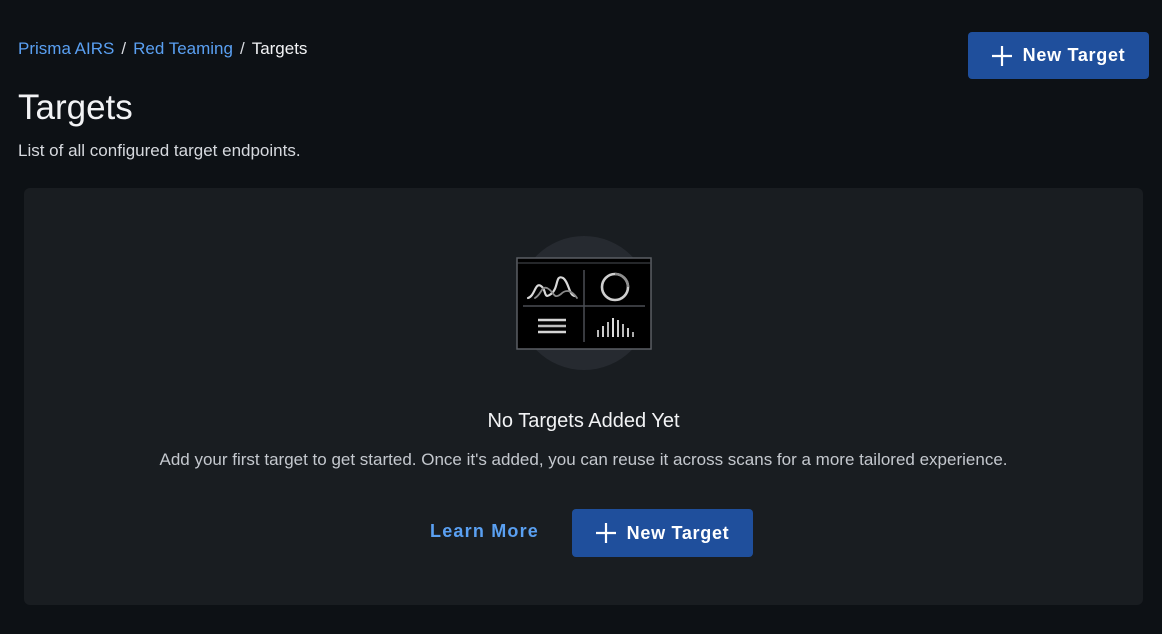  What do you see at coordinates (183, 48) in the screenshot?
I see `breadcrumb-red-teaming-link: Red Teaming` at bounding box center [183, 48].